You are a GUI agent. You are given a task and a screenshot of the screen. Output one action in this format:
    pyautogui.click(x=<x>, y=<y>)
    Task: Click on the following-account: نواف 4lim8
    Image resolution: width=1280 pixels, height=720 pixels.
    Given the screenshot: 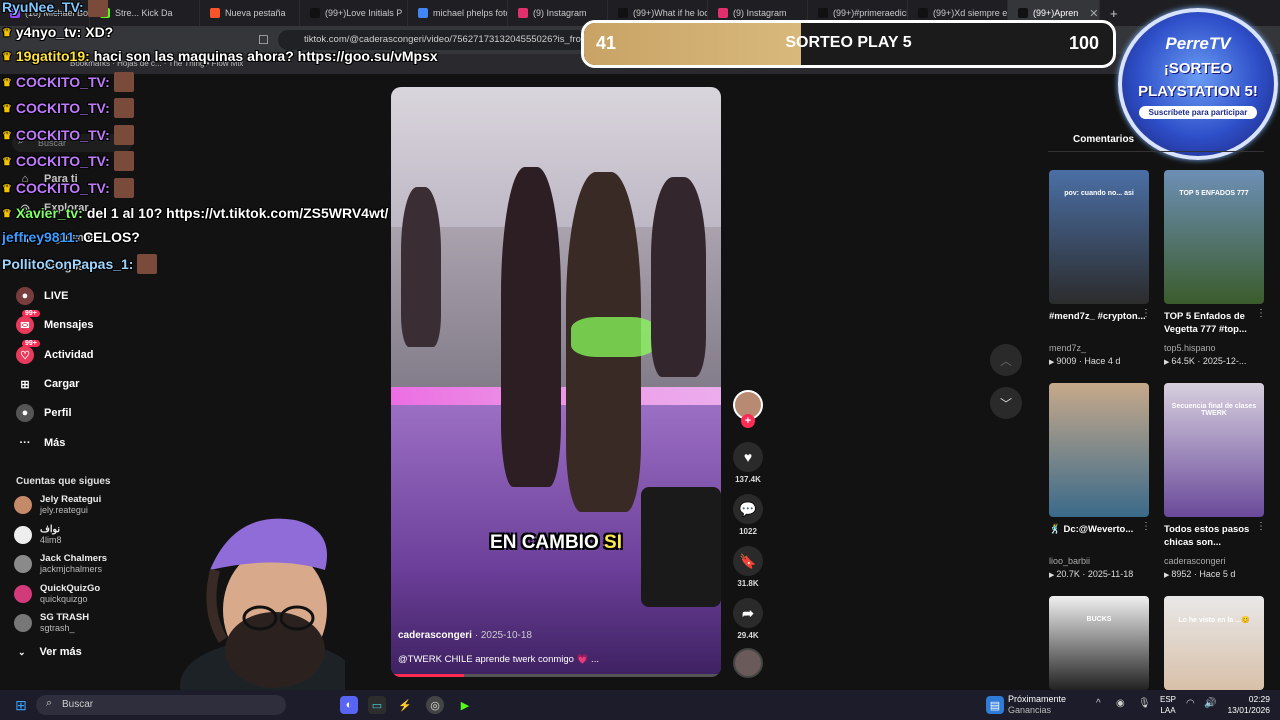 What is the action you would take?
    pyautogui.click(x=38, y=535)
    